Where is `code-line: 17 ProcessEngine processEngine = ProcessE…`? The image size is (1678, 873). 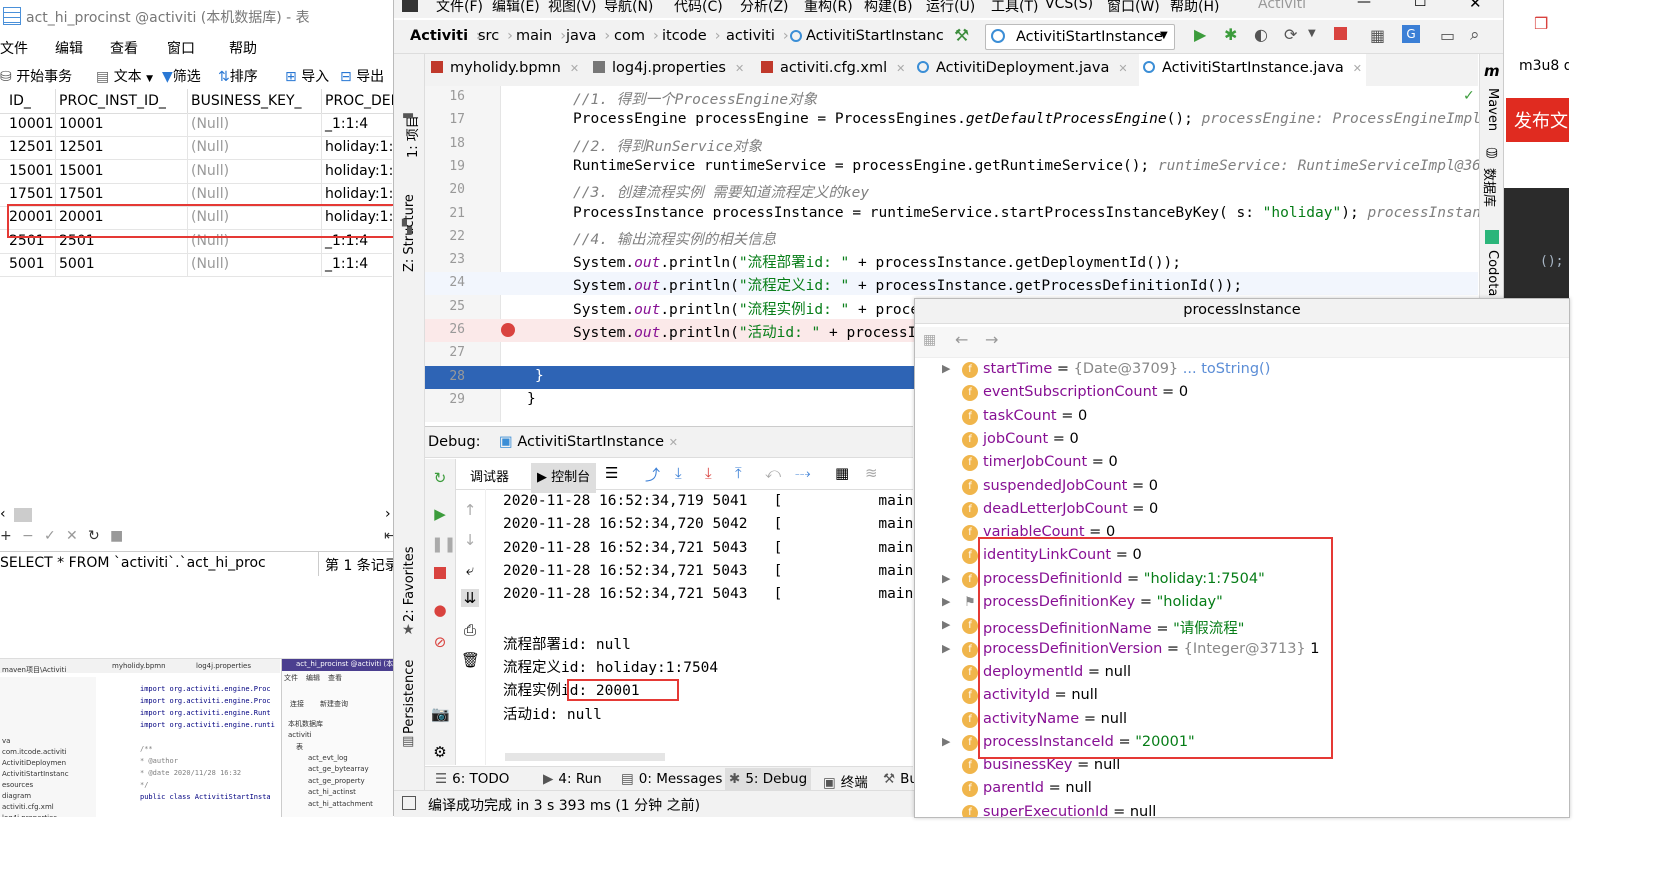
code-line: 17 ProcessEngine processEngine = ProcessE… is located at coordinates (966, 120).